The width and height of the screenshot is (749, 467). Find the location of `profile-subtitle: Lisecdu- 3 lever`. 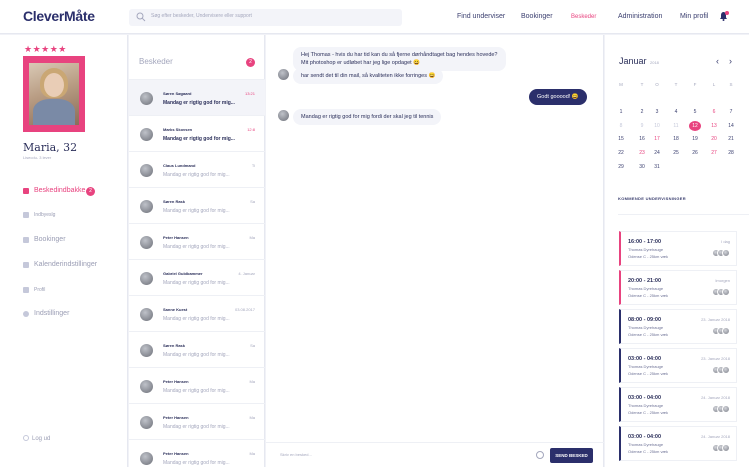

profile-subtitle: Lisecdu- 3 lever is located at coordinates (37, 157).